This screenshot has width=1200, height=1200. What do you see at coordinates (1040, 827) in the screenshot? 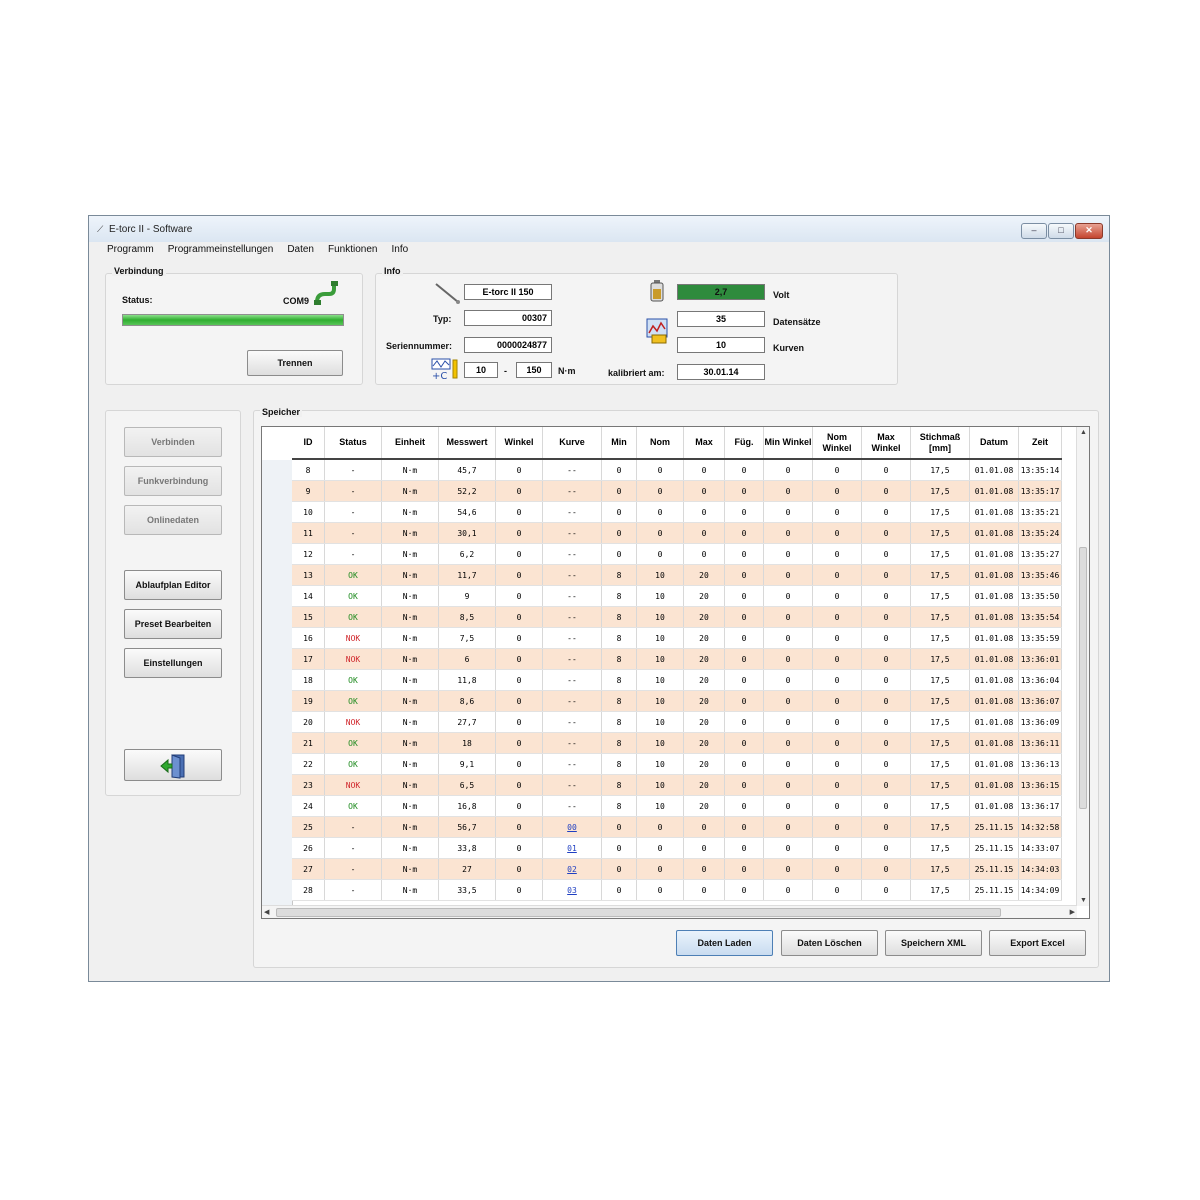
I see `table-cell: 14:32:58` at bounding box center [1040, 827].